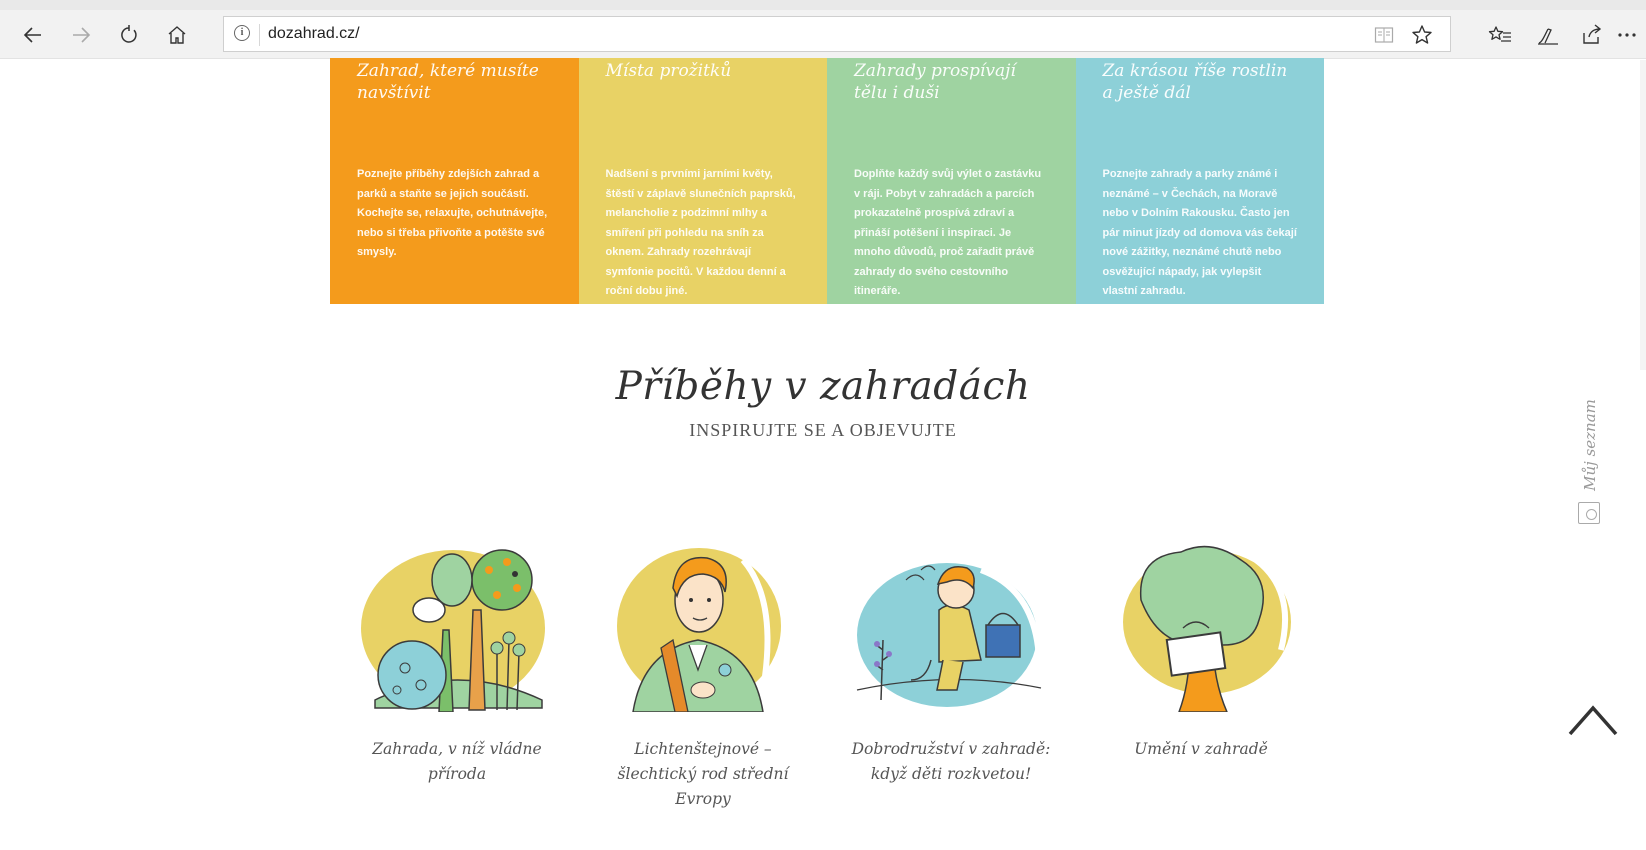 This screenshot has height=850, width=1646. I want to click on garden-trees-illustration, so click(453, 630).